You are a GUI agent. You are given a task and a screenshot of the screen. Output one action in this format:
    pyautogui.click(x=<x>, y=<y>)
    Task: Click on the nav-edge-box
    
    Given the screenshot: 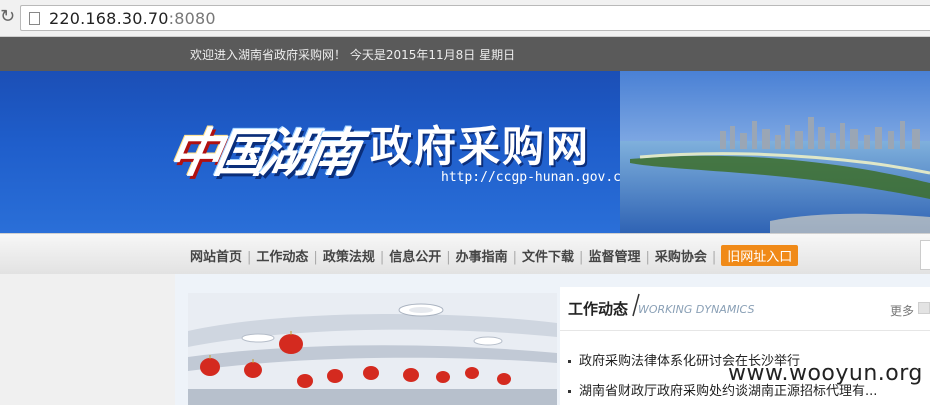 What is the action you would take?
    pyautogui.click(x=925, y=255)
    